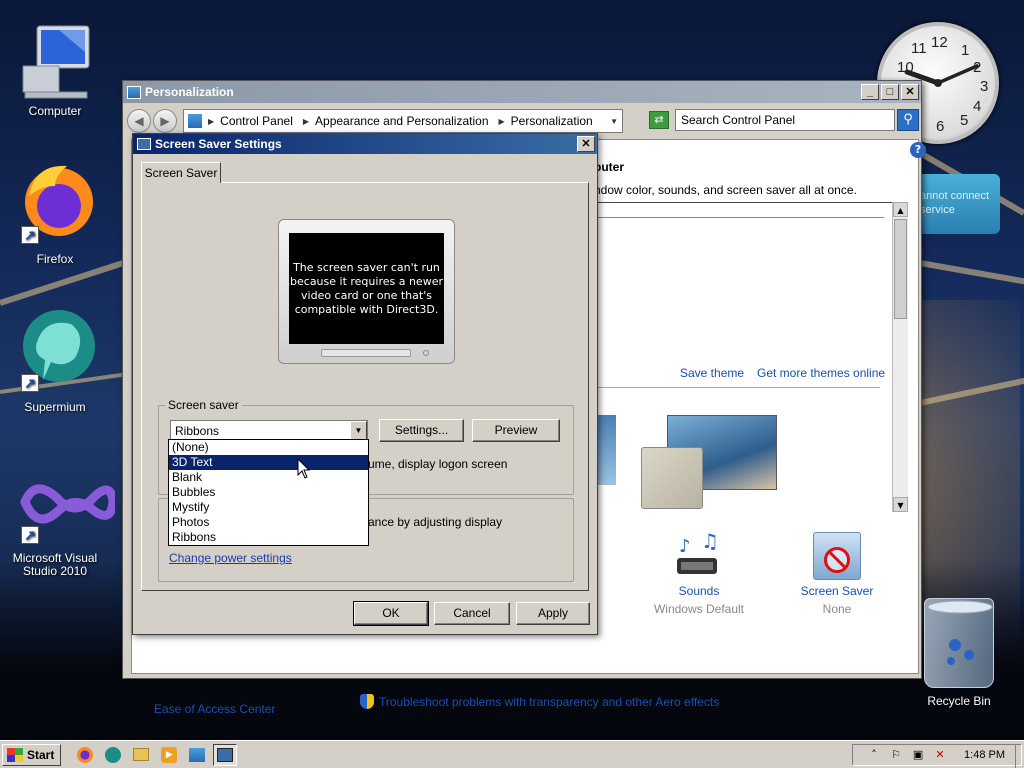 Image resolution: width=1024 pixels, height=768 pixels. What do you see at coordinates (203, 405) in the screenshot?
I see `group-label: Screen saver` at bounding box center [203, 405].